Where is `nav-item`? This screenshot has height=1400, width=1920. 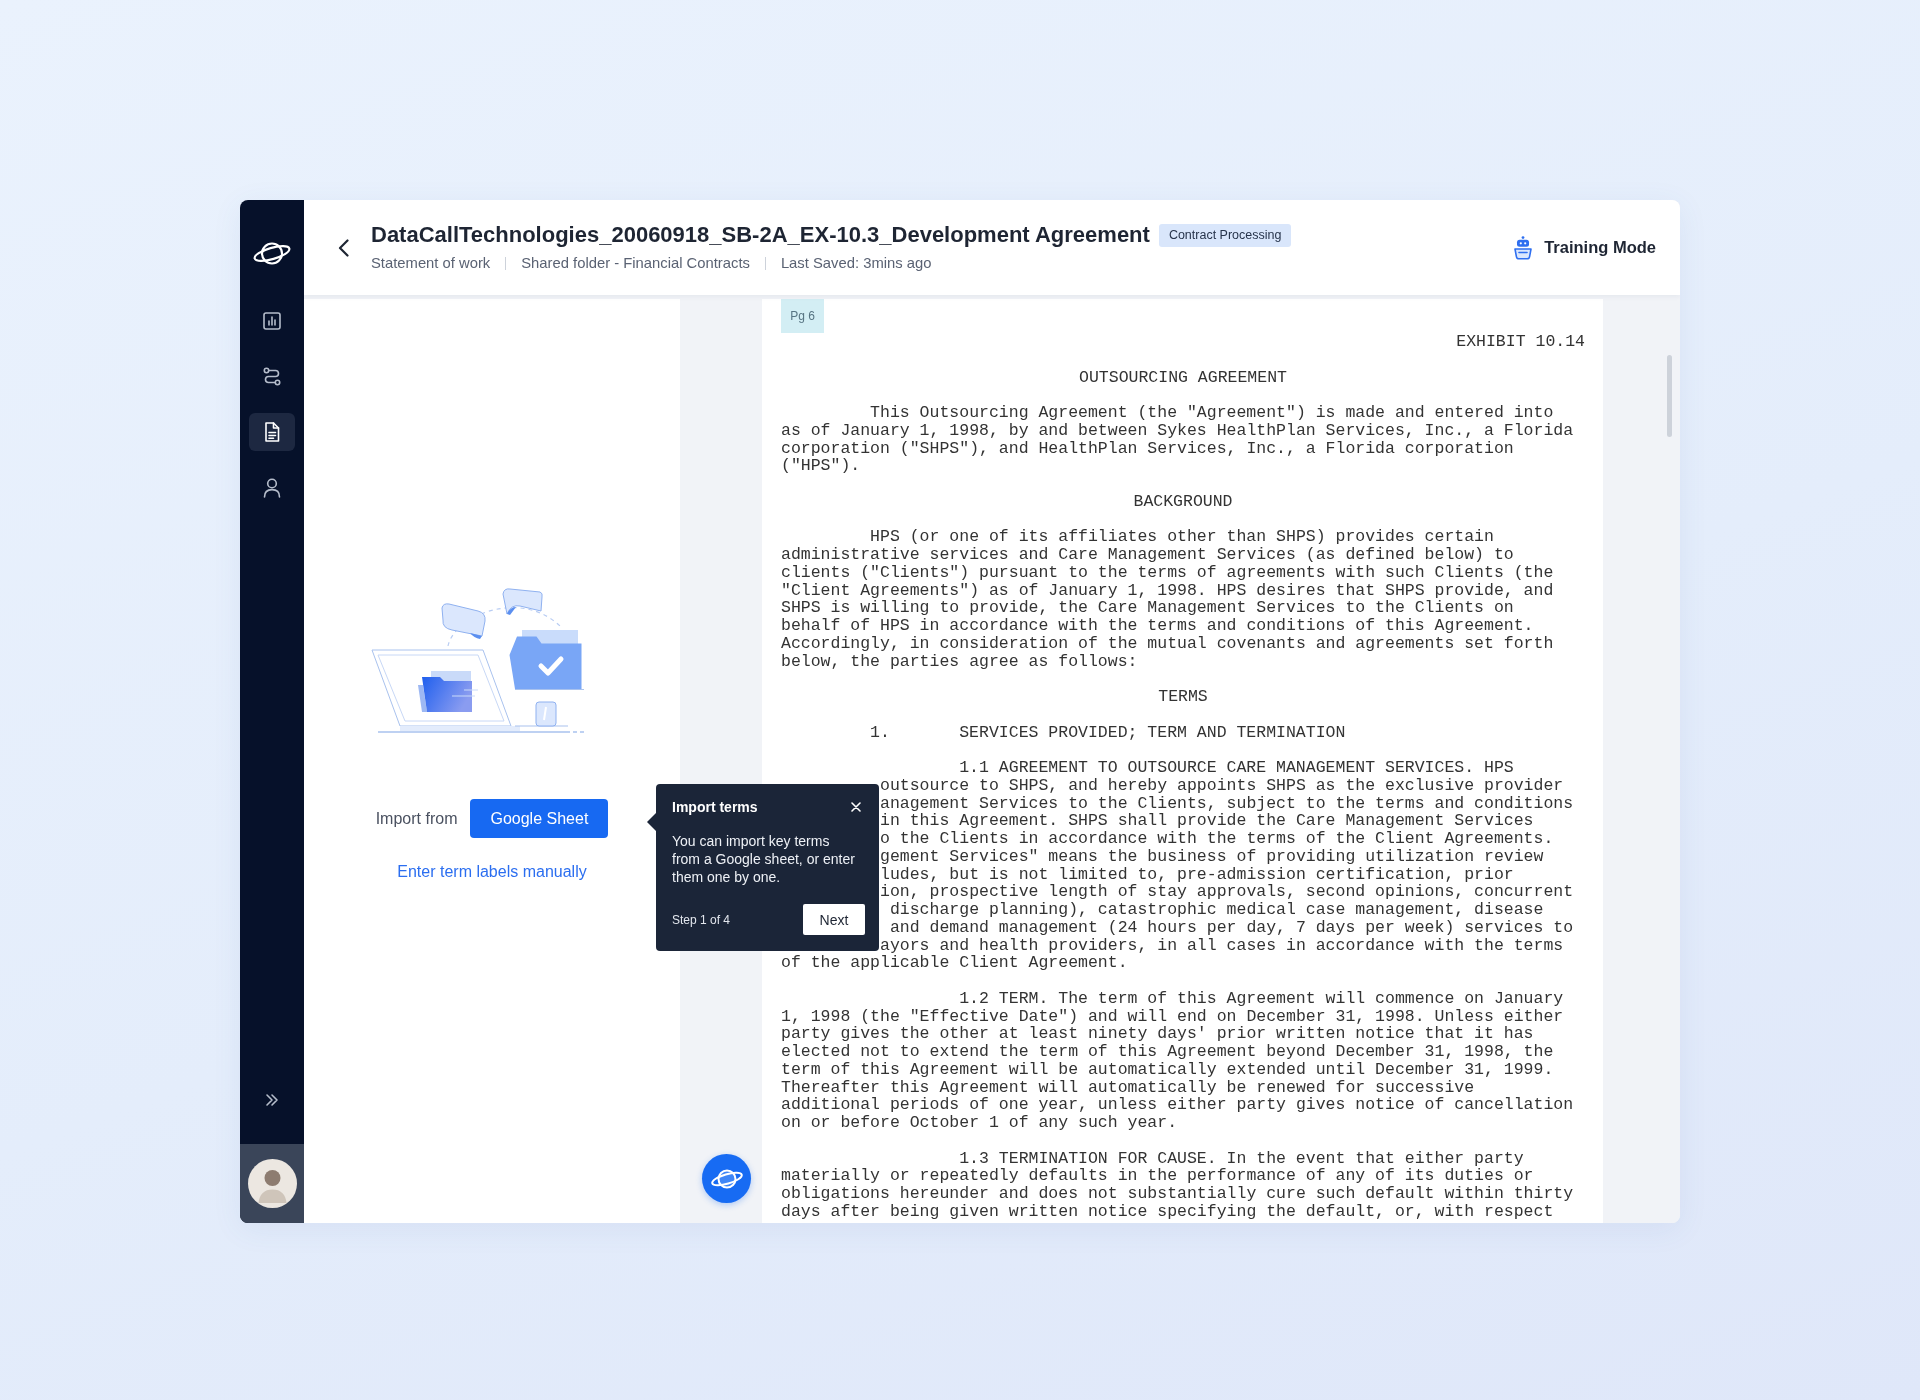 nav-item is located at coordinates (272, 432).